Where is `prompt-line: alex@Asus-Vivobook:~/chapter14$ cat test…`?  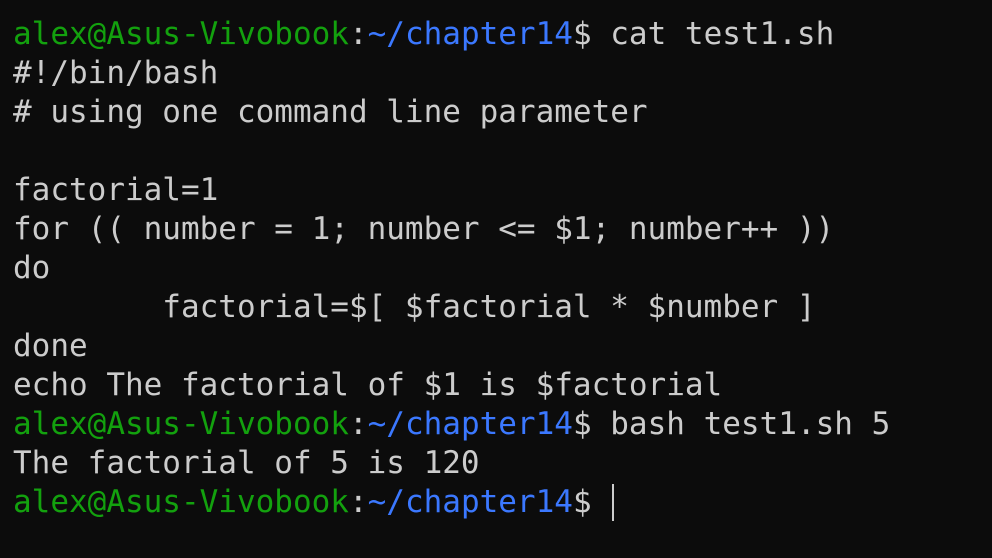 prompt-line: alex@Asus-Vivobook:~/chapter14$ cat test… is located at coordinates (502, 34).